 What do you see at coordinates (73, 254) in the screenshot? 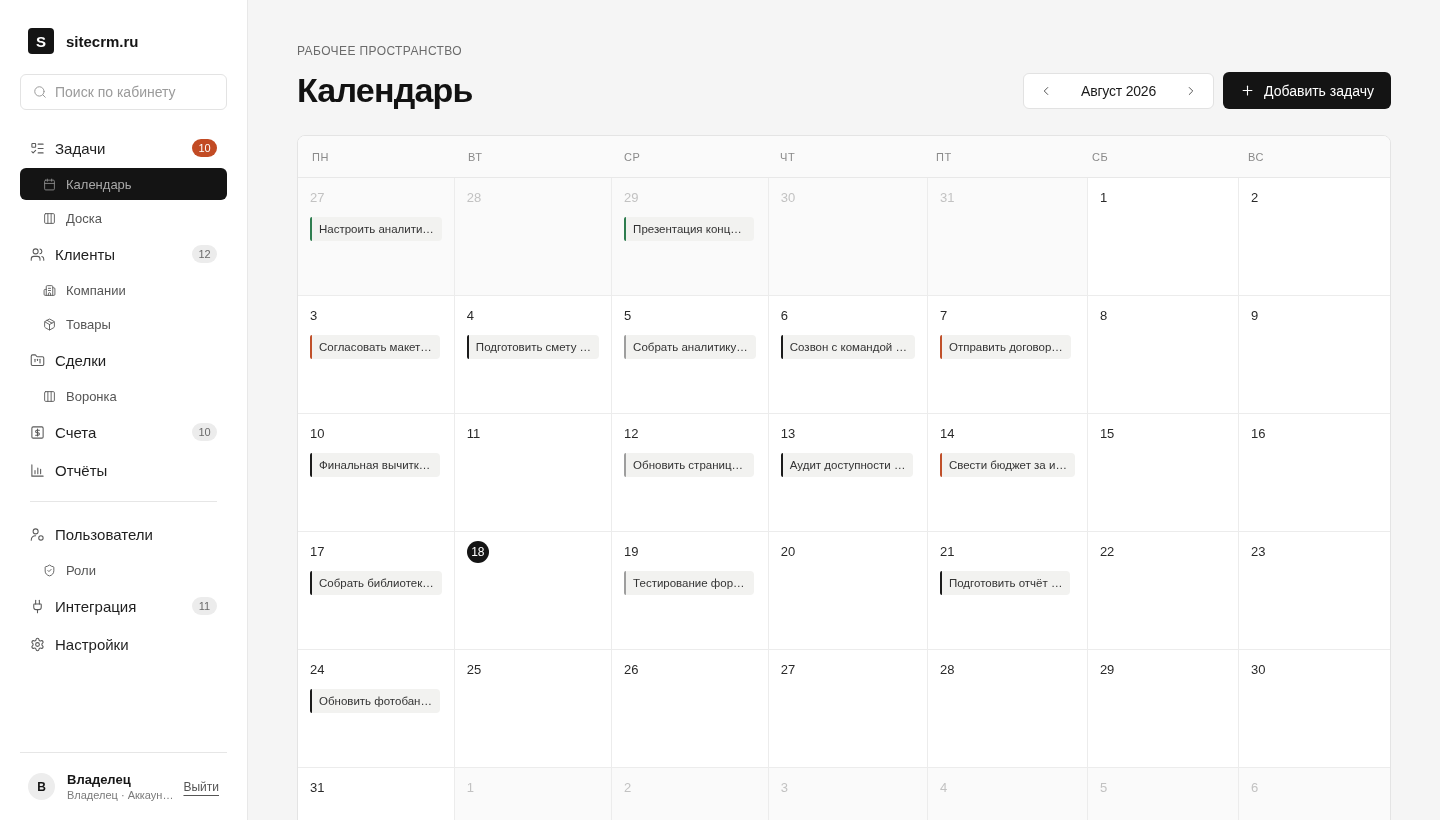
I see `nav-item: Клиенты` at bounding box center [73, 254].